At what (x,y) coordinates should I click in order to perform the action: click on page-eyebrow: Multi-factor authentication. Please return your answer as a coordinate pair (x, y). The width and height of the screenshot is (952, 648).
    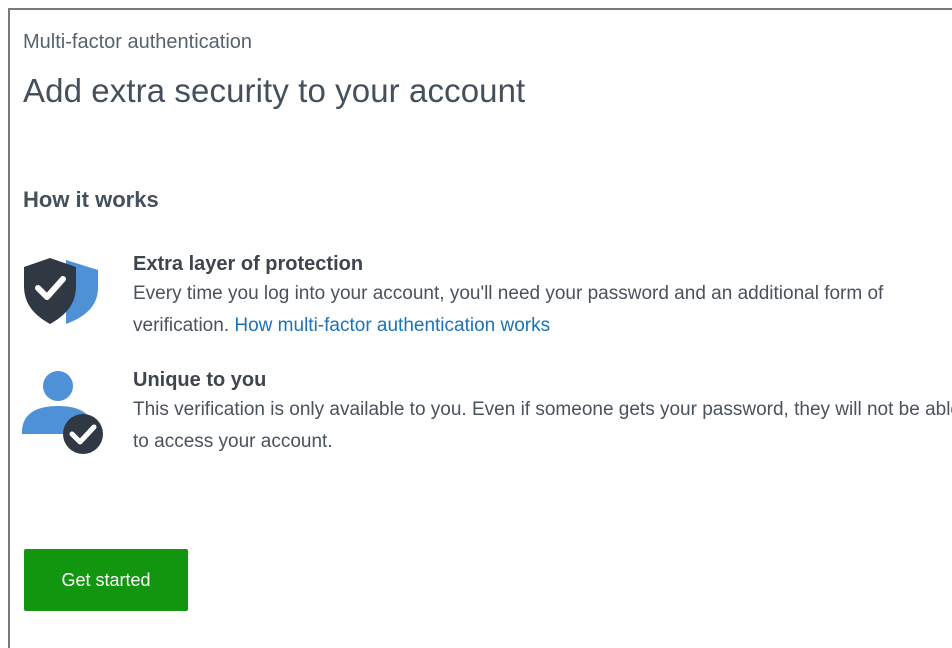
    Looking at the image, I should click on (138, 42).